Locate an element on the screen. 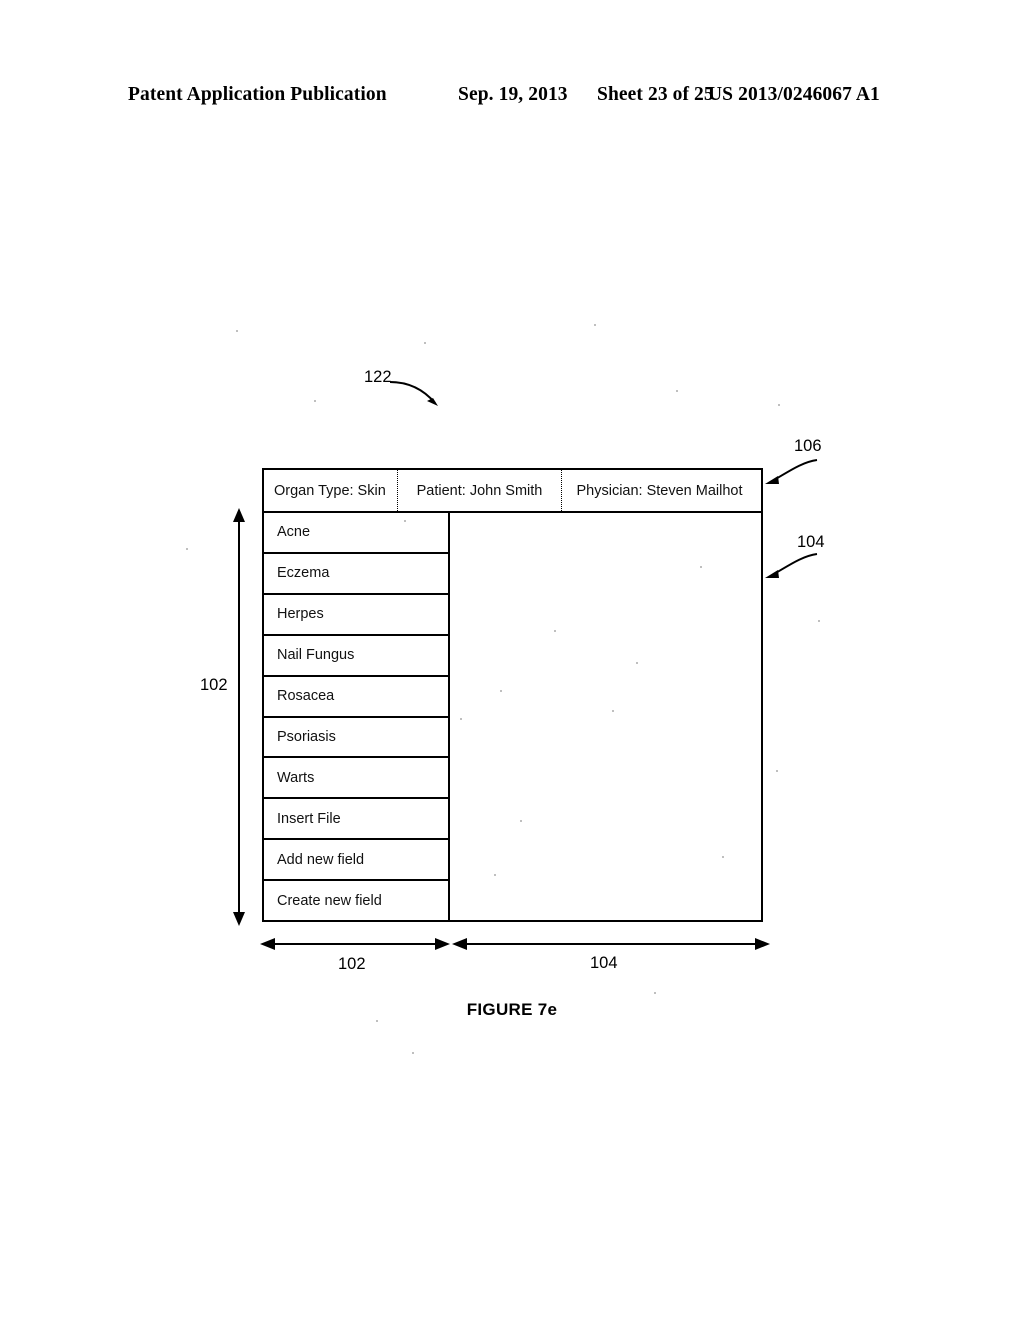  figure-caption: FIGURE 7e is located at coordinates (512, 1010).